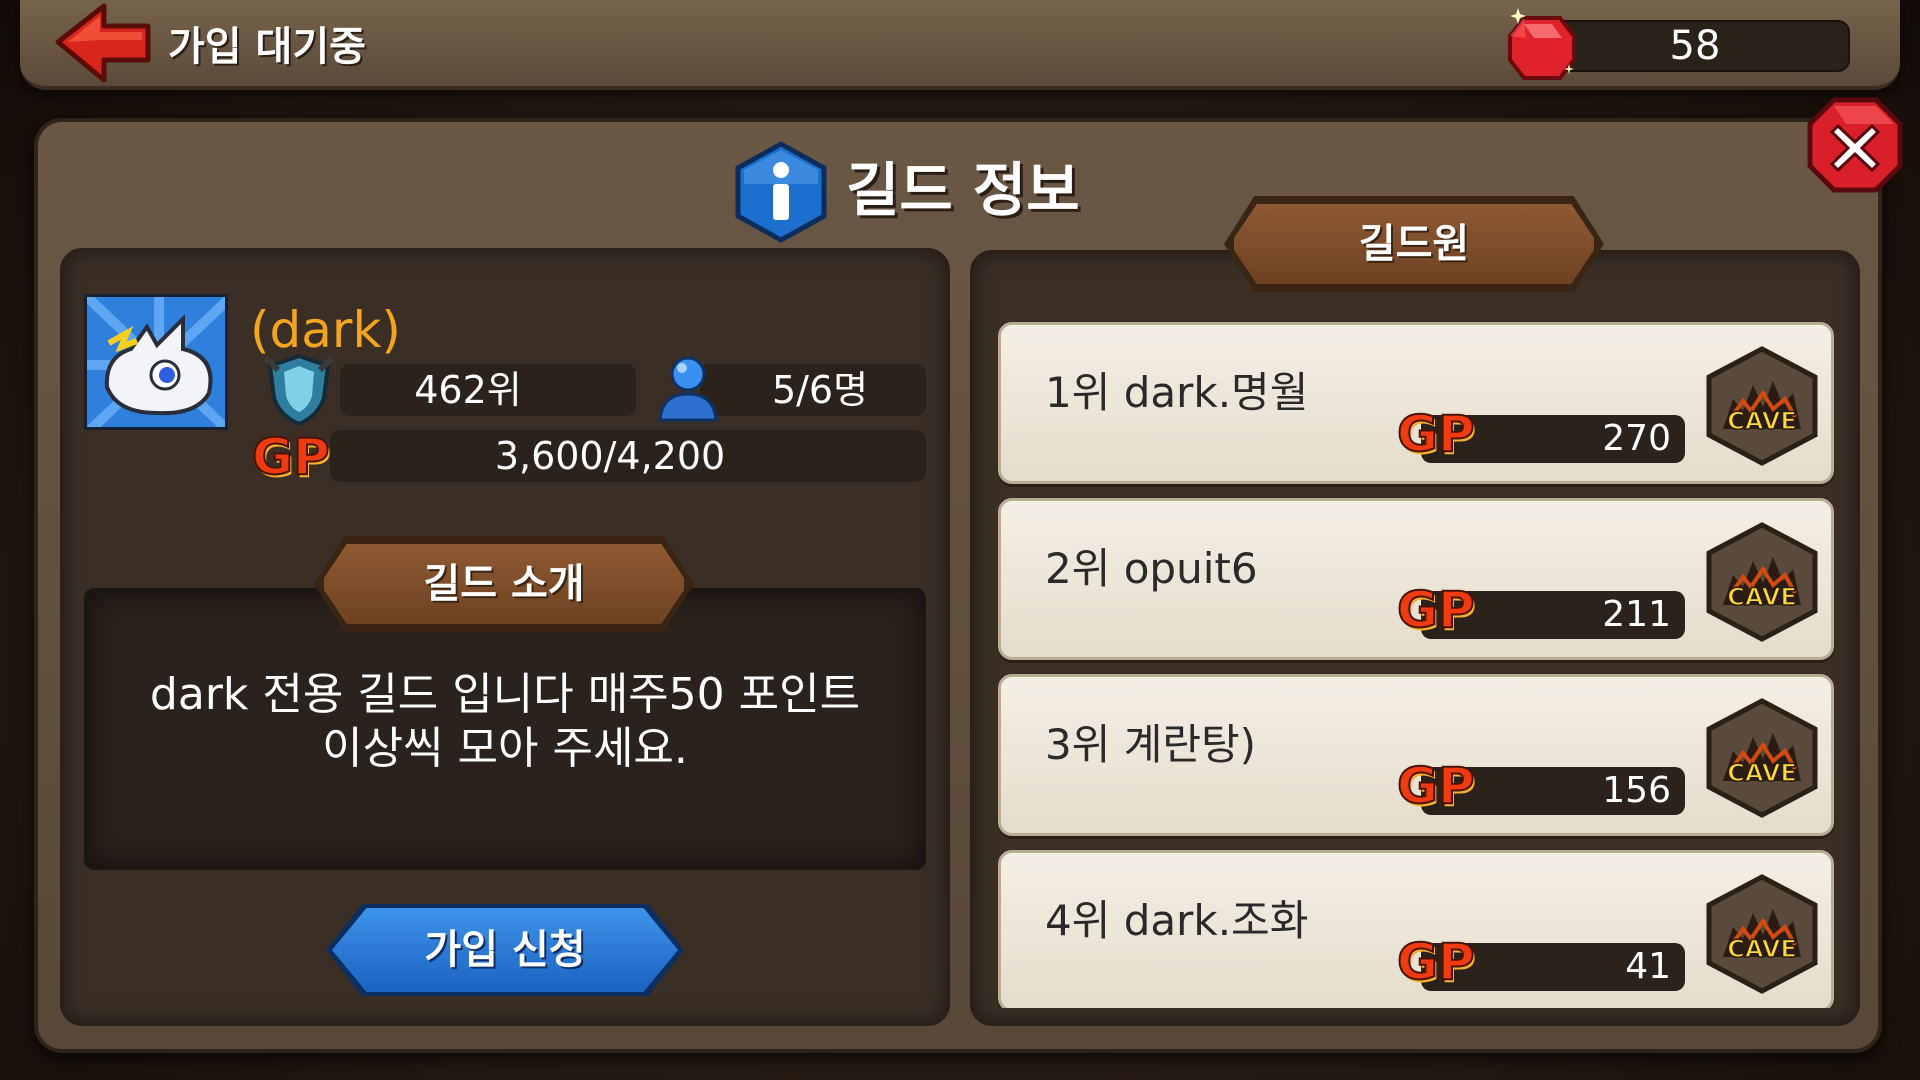  Describe the element at coordinates (1542, 48) in the screenshot. I see `ruby-gem-icon` at that location.